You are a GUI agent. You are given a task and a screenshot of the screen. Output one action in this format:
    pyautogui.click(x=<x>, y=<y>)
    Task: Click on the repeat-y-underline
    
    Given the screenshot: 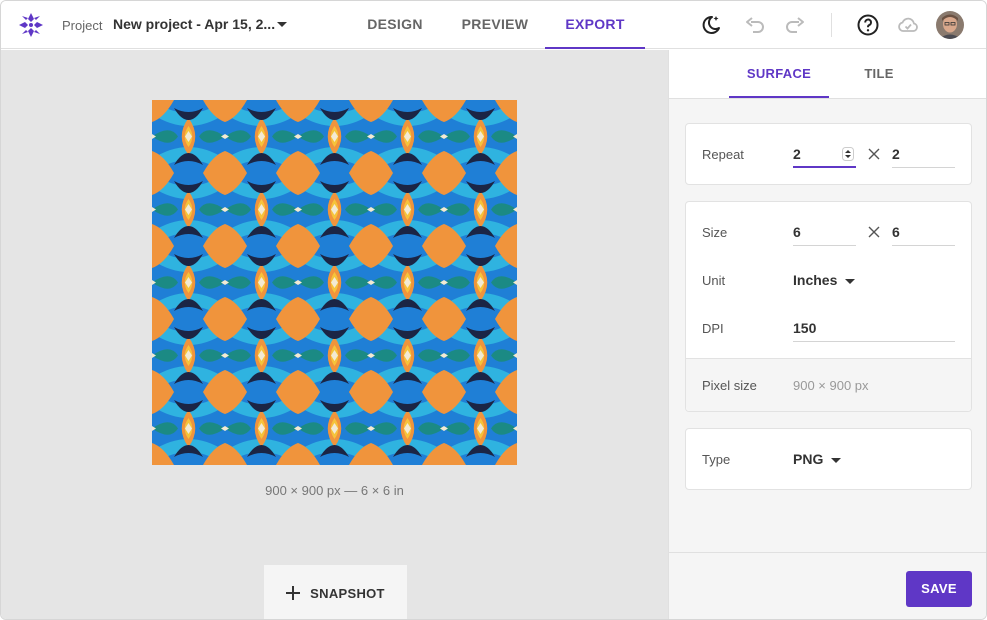 What is the action you would take?
    pyautogui.click(x=923, y=167)
    